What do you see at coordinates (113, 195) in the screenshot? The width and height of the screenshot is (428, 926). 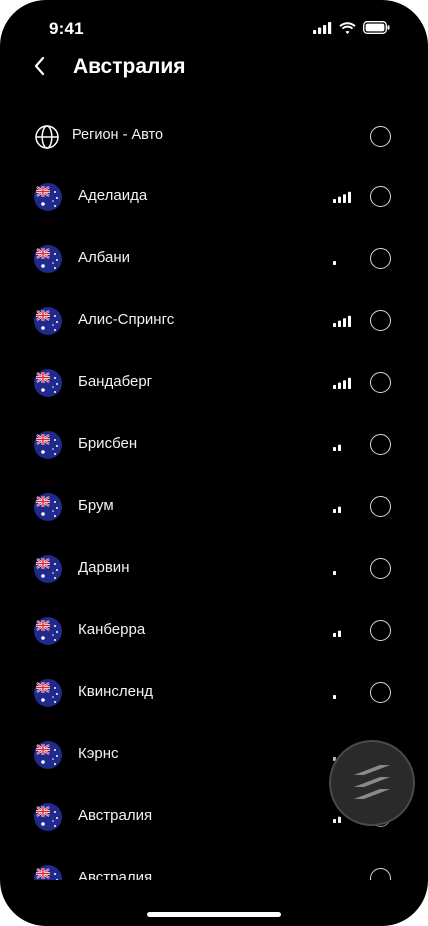 I see `server-label: Аделаида` at bounding box center [113, 195].